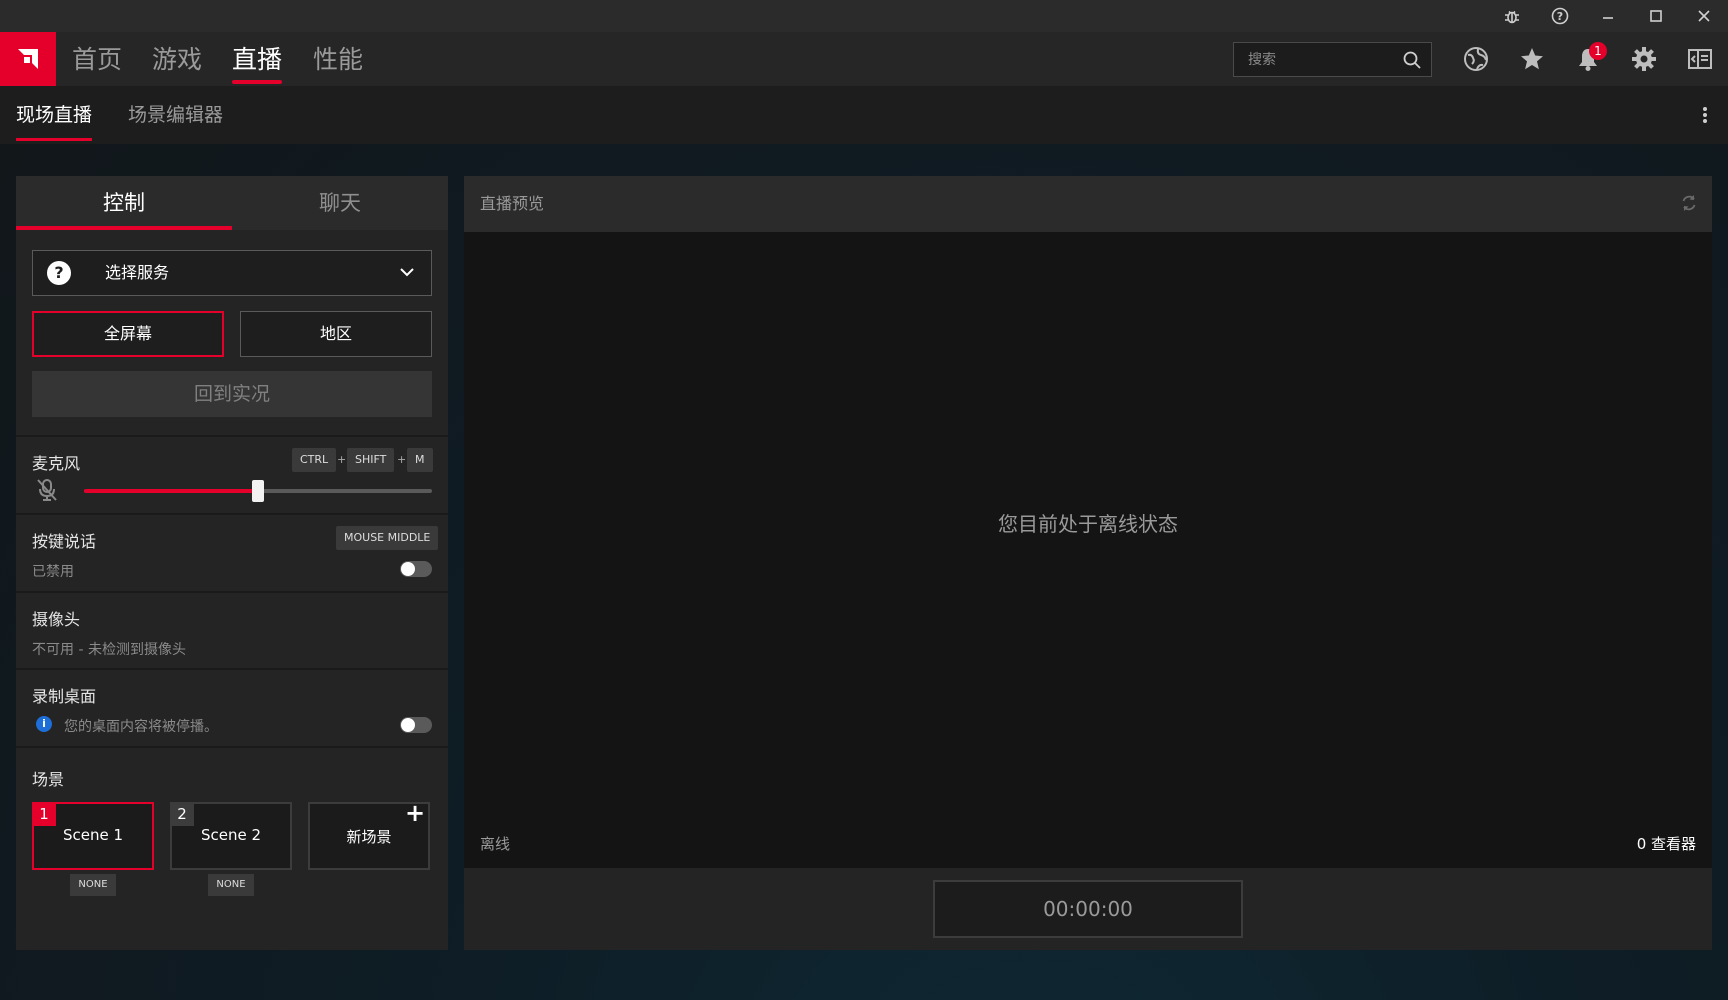  What do you see at coordinates (232, 394) in the screenshot?
I see `back-to-live-button: 回到实况` at bounding box center [232, 394].